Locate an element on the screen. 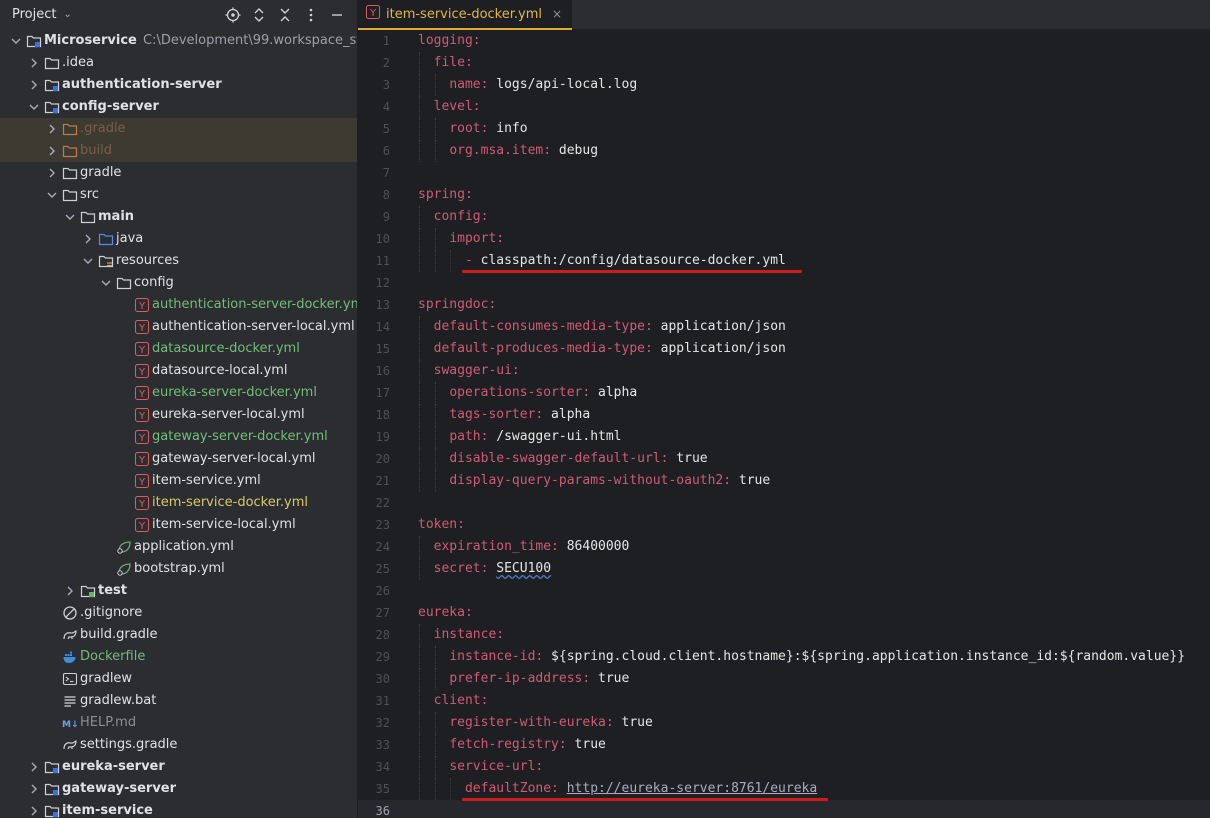 This screenshot has height=818, width=1210. code-line: 9 config: is located at coordinates (784, 217).